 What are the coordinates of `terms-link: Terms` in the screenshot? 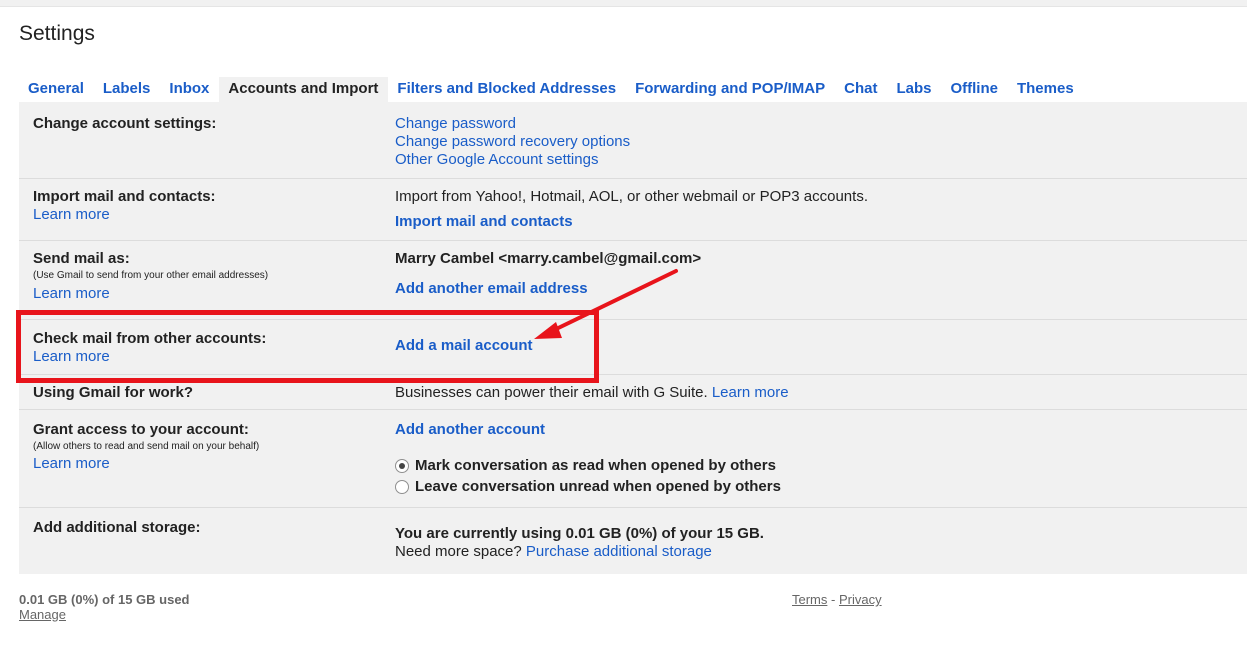 It's located at (809, 599).